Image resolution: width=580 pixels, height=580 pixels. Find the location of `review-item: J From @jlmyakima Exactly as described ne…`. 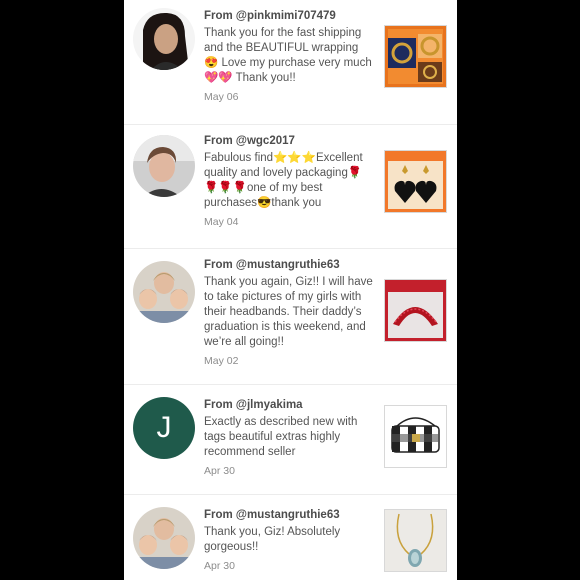

review-item: J From @jlmyakima Exactly as described ne… is located at coordinates (290, 440).